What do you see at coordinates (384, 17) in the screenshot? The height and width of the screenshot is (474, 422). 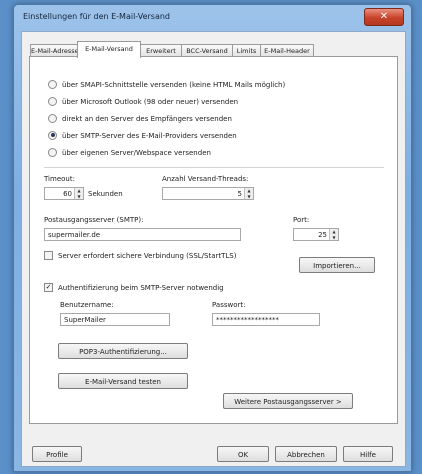 I see `close-button: ✕` at bounding box center [384, 17].